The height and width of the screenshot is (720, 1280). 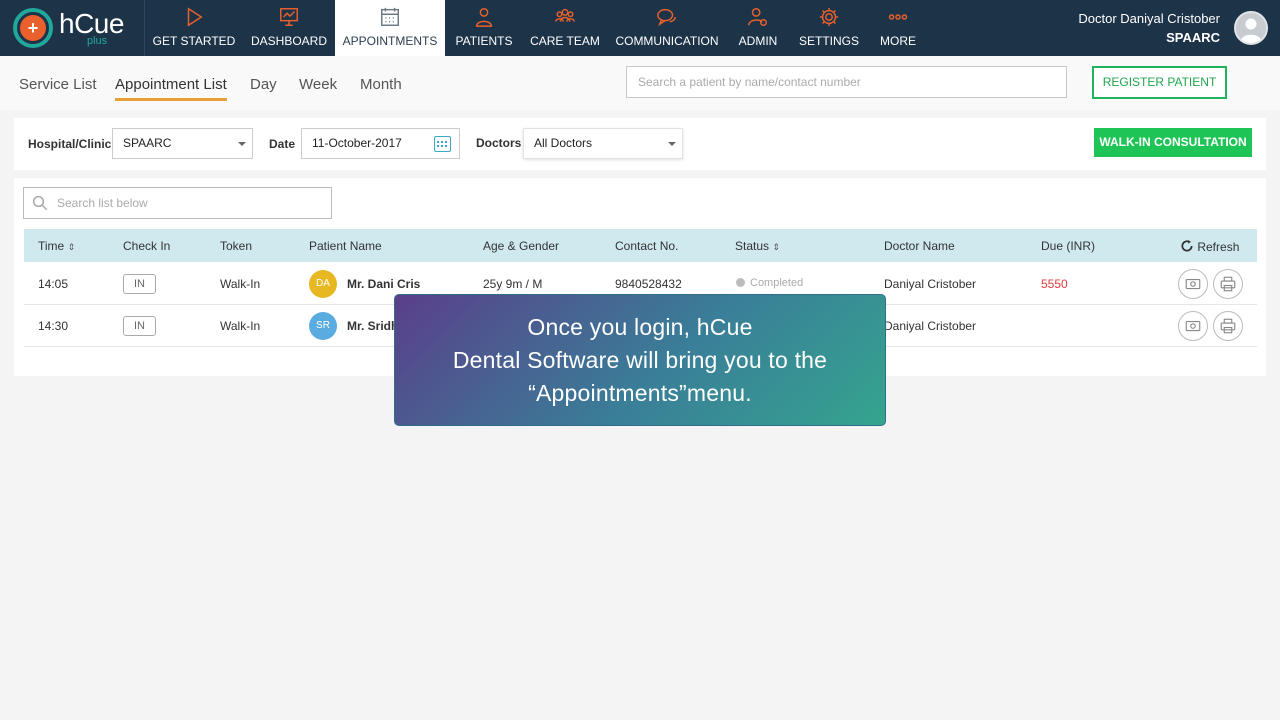 I want to click on tab-appointment-list: Appointment List, so click(x=171, y=88).